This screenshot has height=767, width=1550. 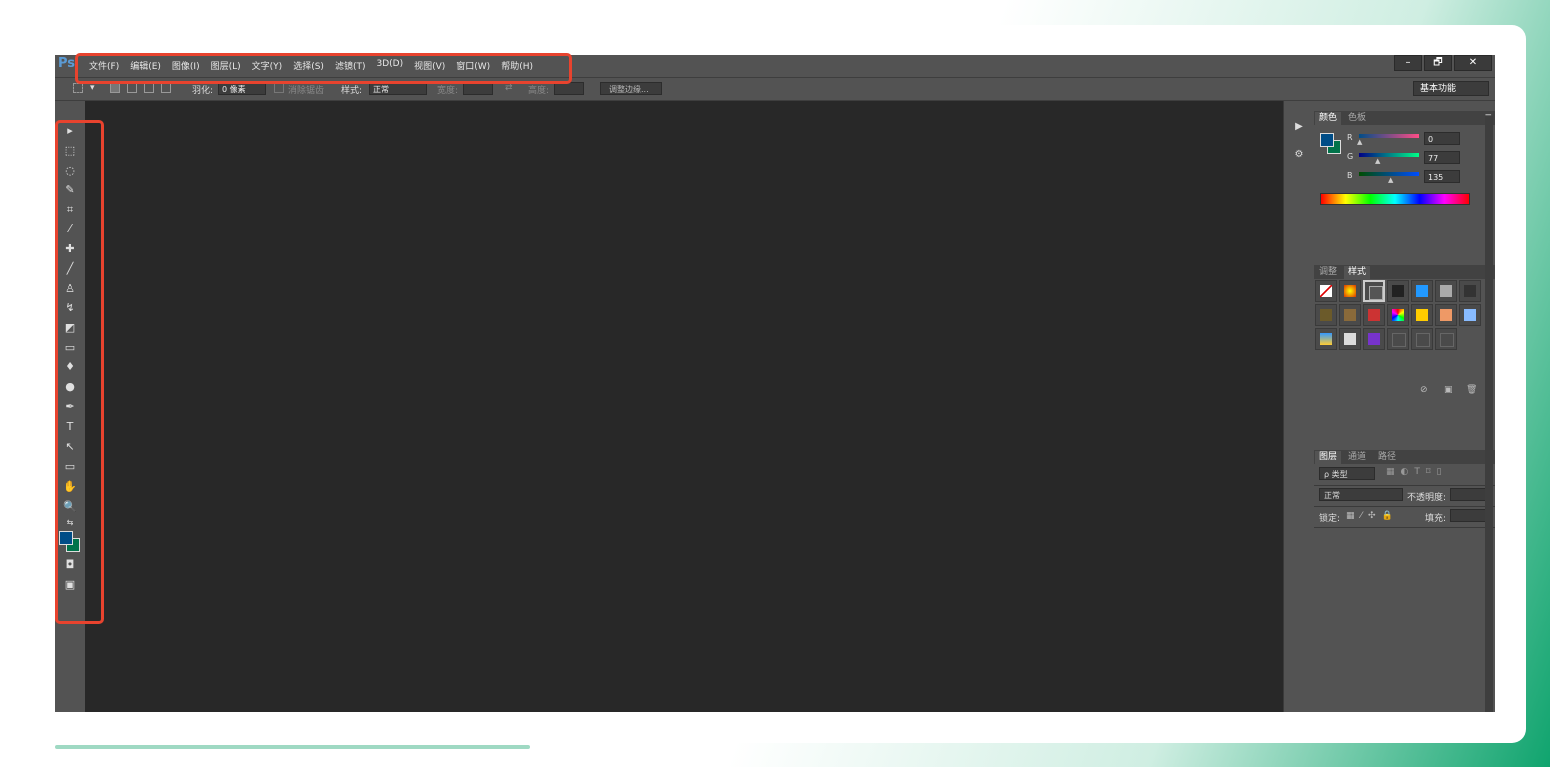 I want to click on swap-icon: ⇄, so click(x=509, y=88).